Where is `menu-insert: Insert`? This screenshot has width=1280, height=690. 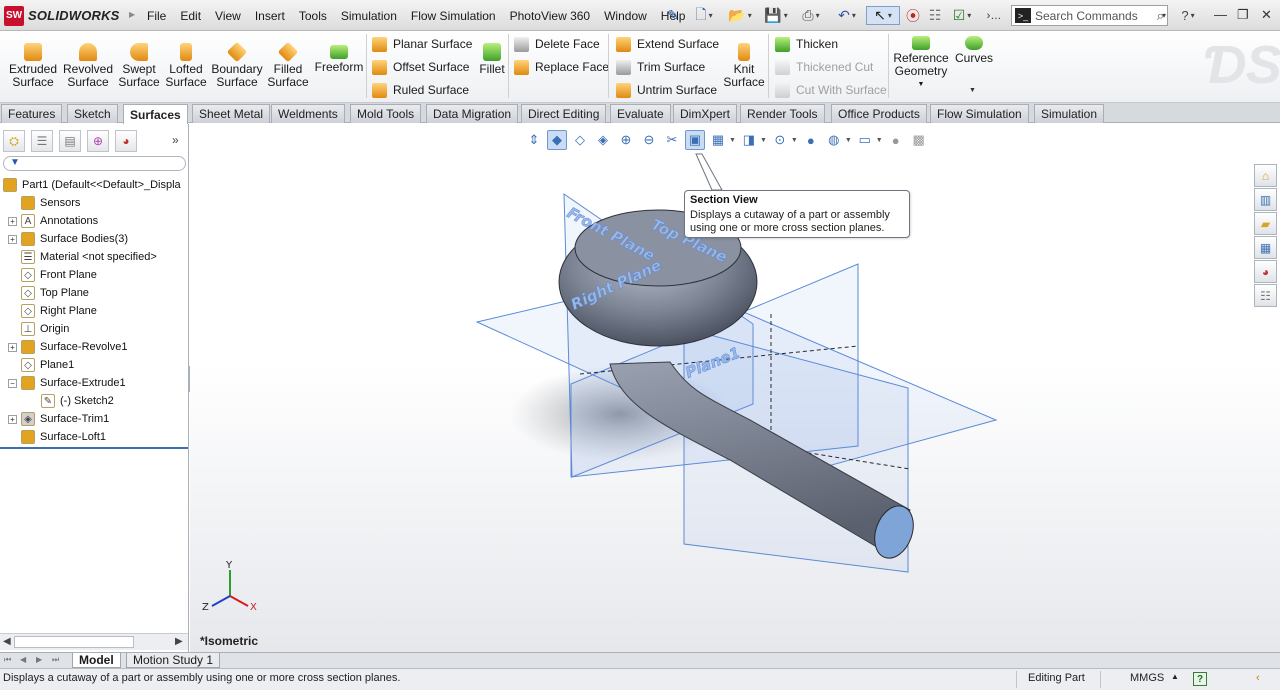 menu-insert: Insert is located at coordinates (270, 16).